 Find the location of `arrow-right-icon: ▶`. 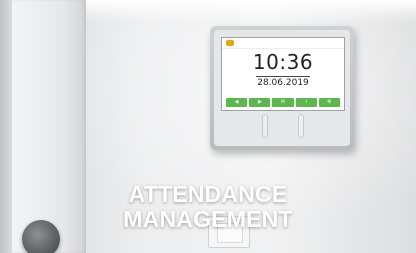

arrow-right-icon: ▶ is located at coordinates (260, 102).